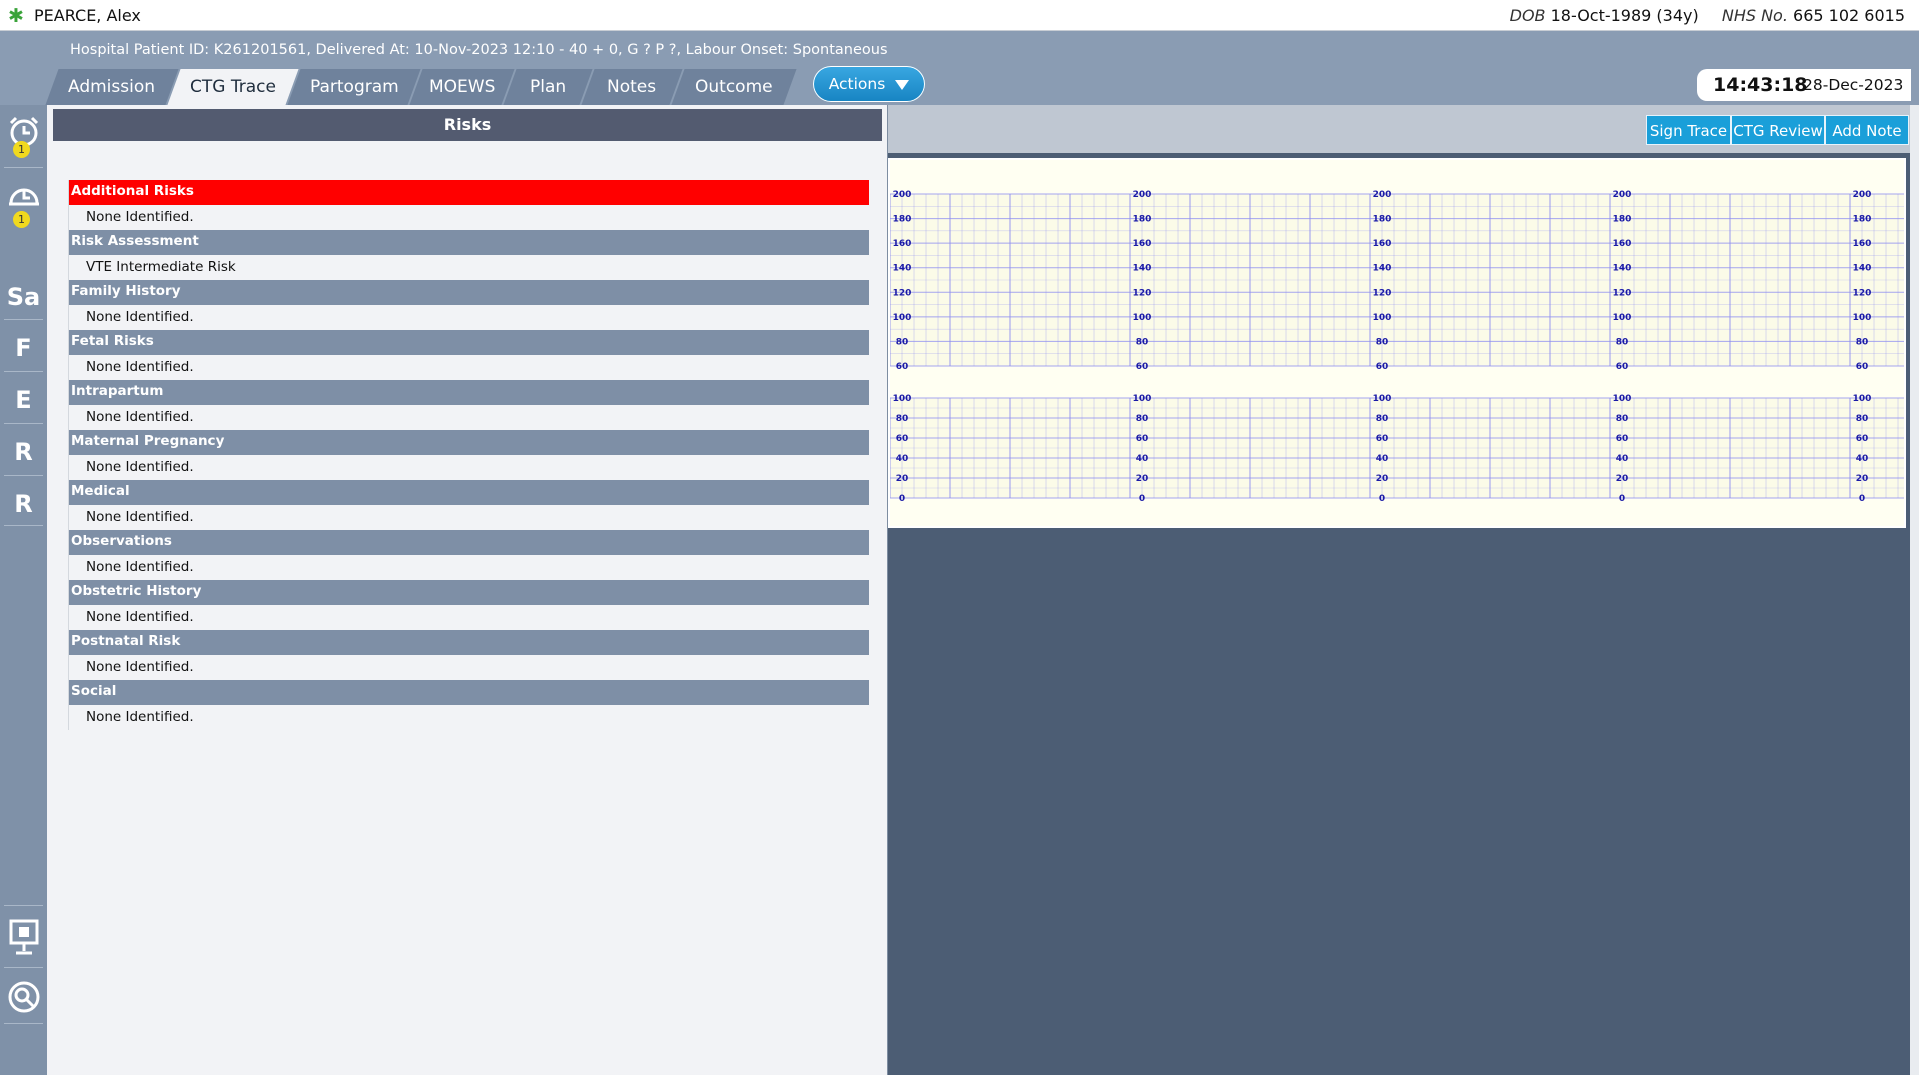 This screenshot has height=1075, width=1919. What do you see at coordinates (869, 84) in the screenshot?
I see `actions-button: Actions` at bounding box center [869, 84].